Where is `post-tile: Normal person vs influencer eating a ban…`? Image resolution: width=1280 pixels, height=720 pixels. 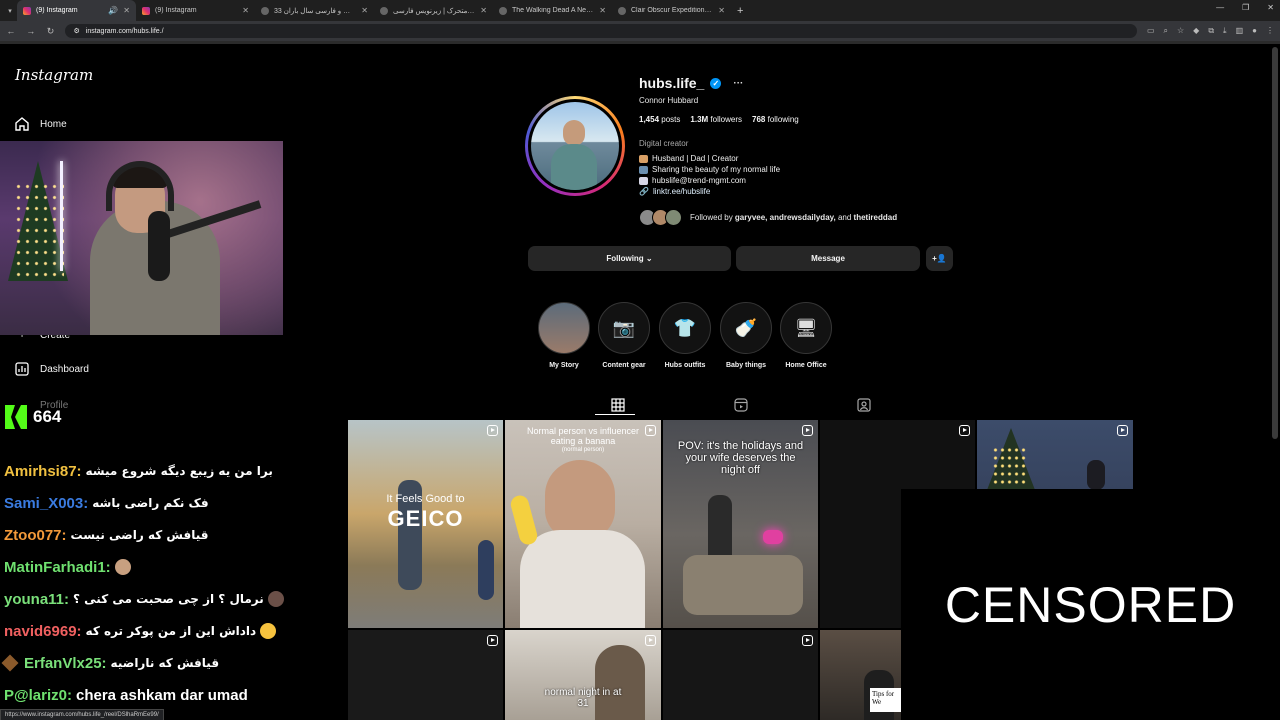 post-tile: Normal person vs influencer eating a ban… is located at coordinates (583, 524).